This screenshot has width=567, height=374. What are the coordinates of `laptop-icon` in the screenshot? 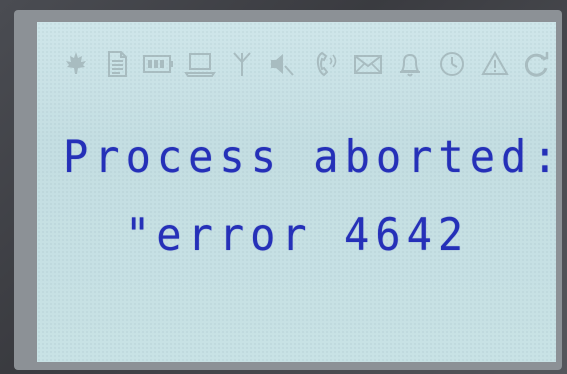 It's located at (200, 64).